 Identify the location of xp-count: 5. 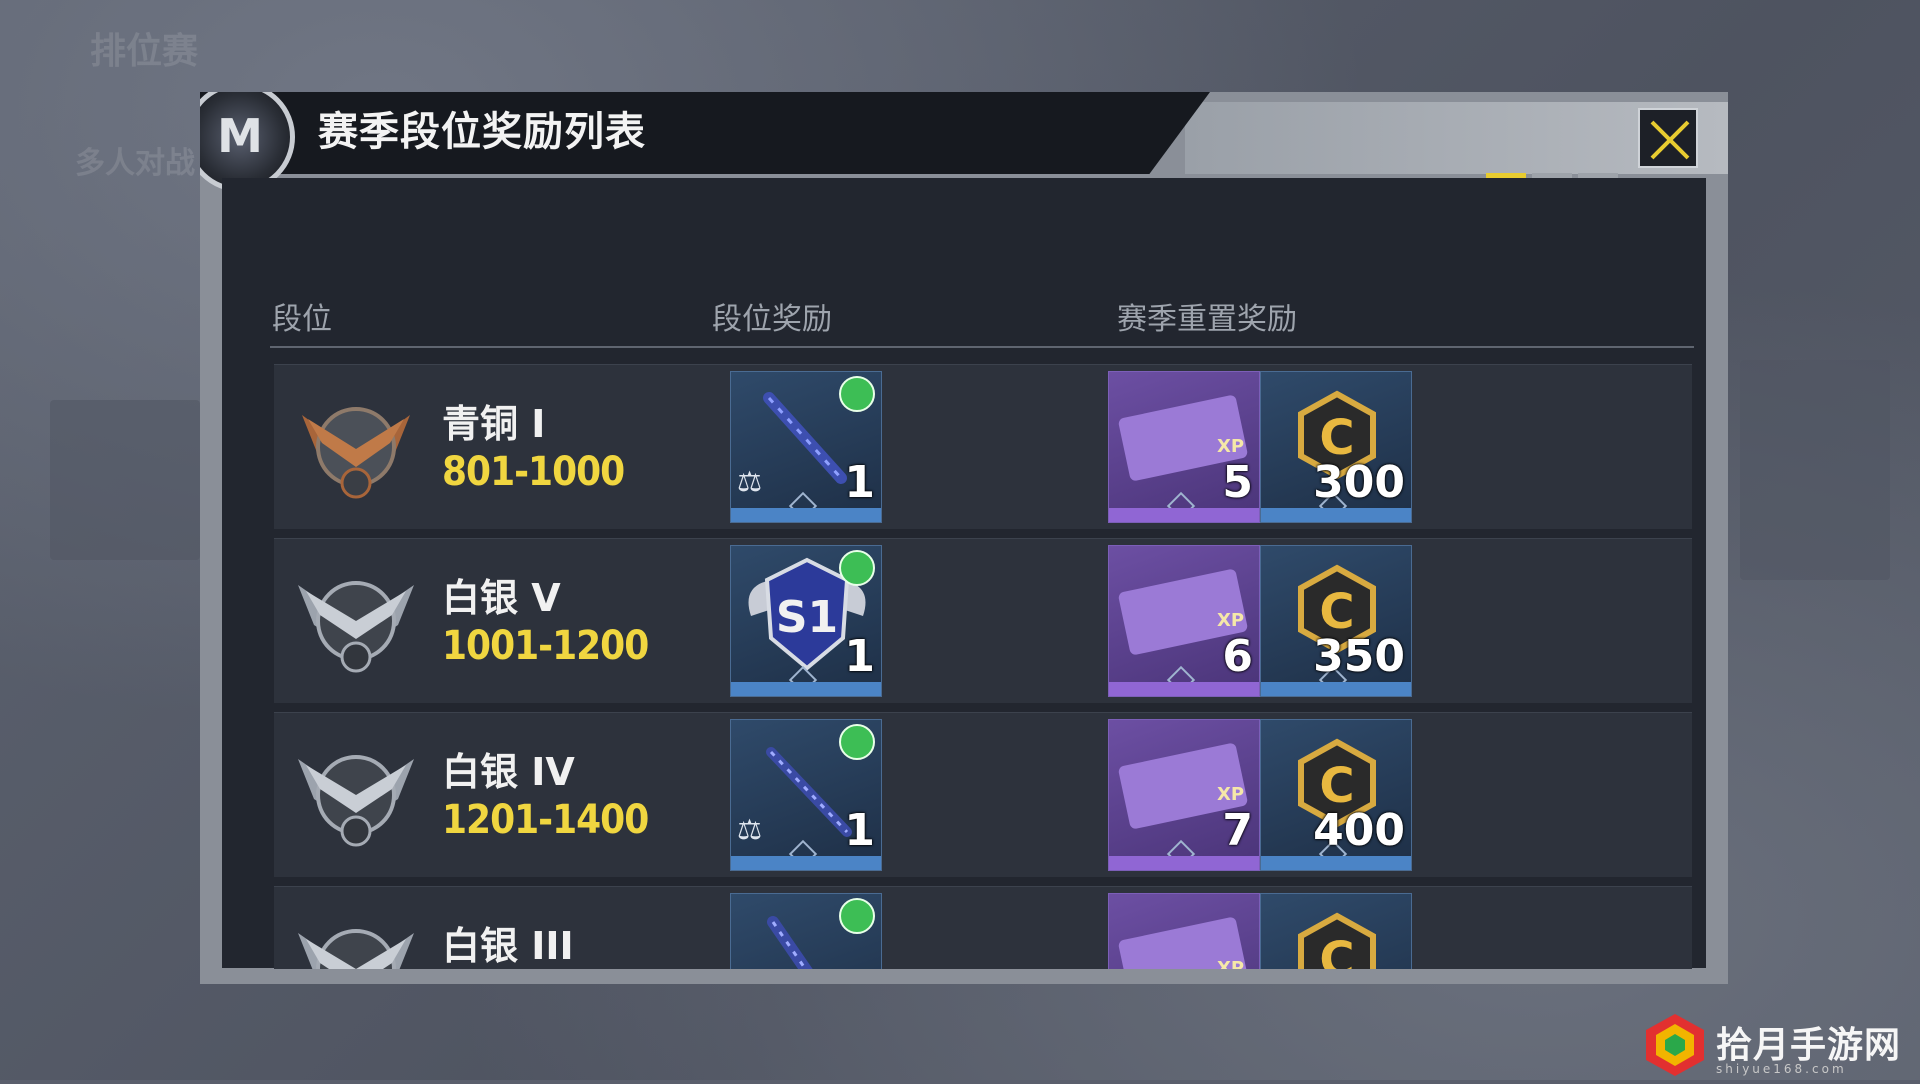
(1237, 482).